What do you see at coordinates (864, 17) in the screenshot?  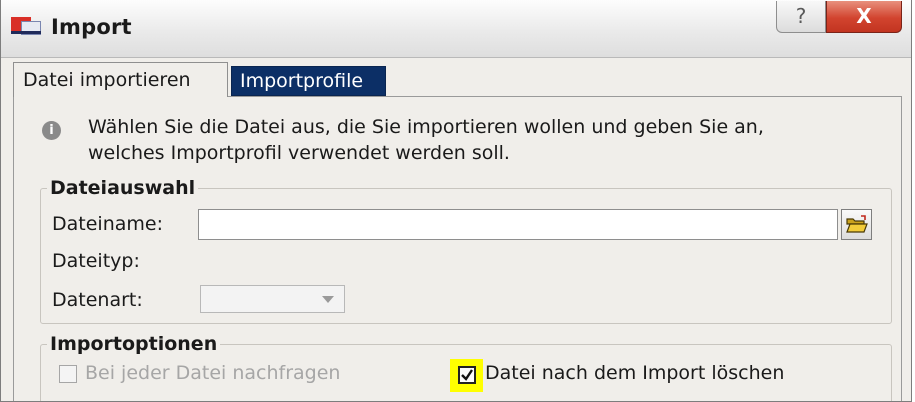 I see `close-button: X` at bounding box center [864, 17].